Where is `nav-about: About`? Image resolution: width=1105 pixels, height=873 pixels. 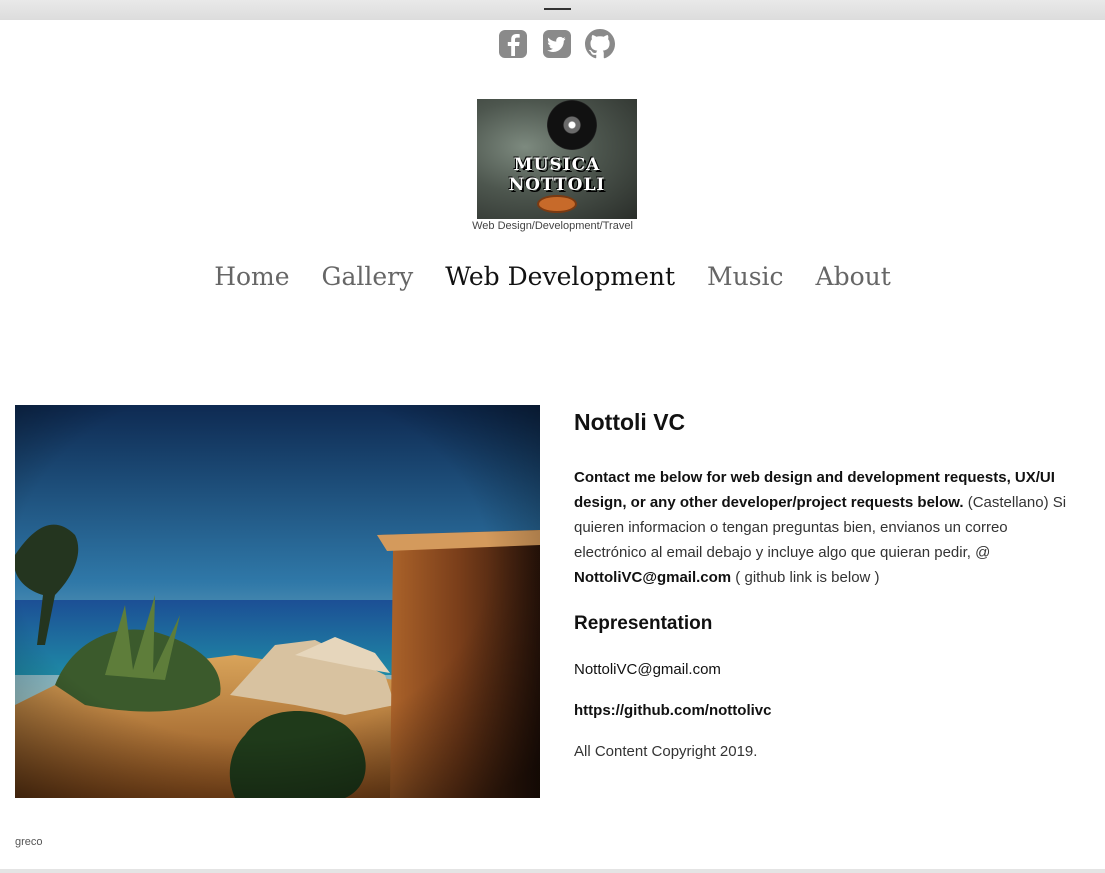 nav-about: About is located at coordinates (853, 276).